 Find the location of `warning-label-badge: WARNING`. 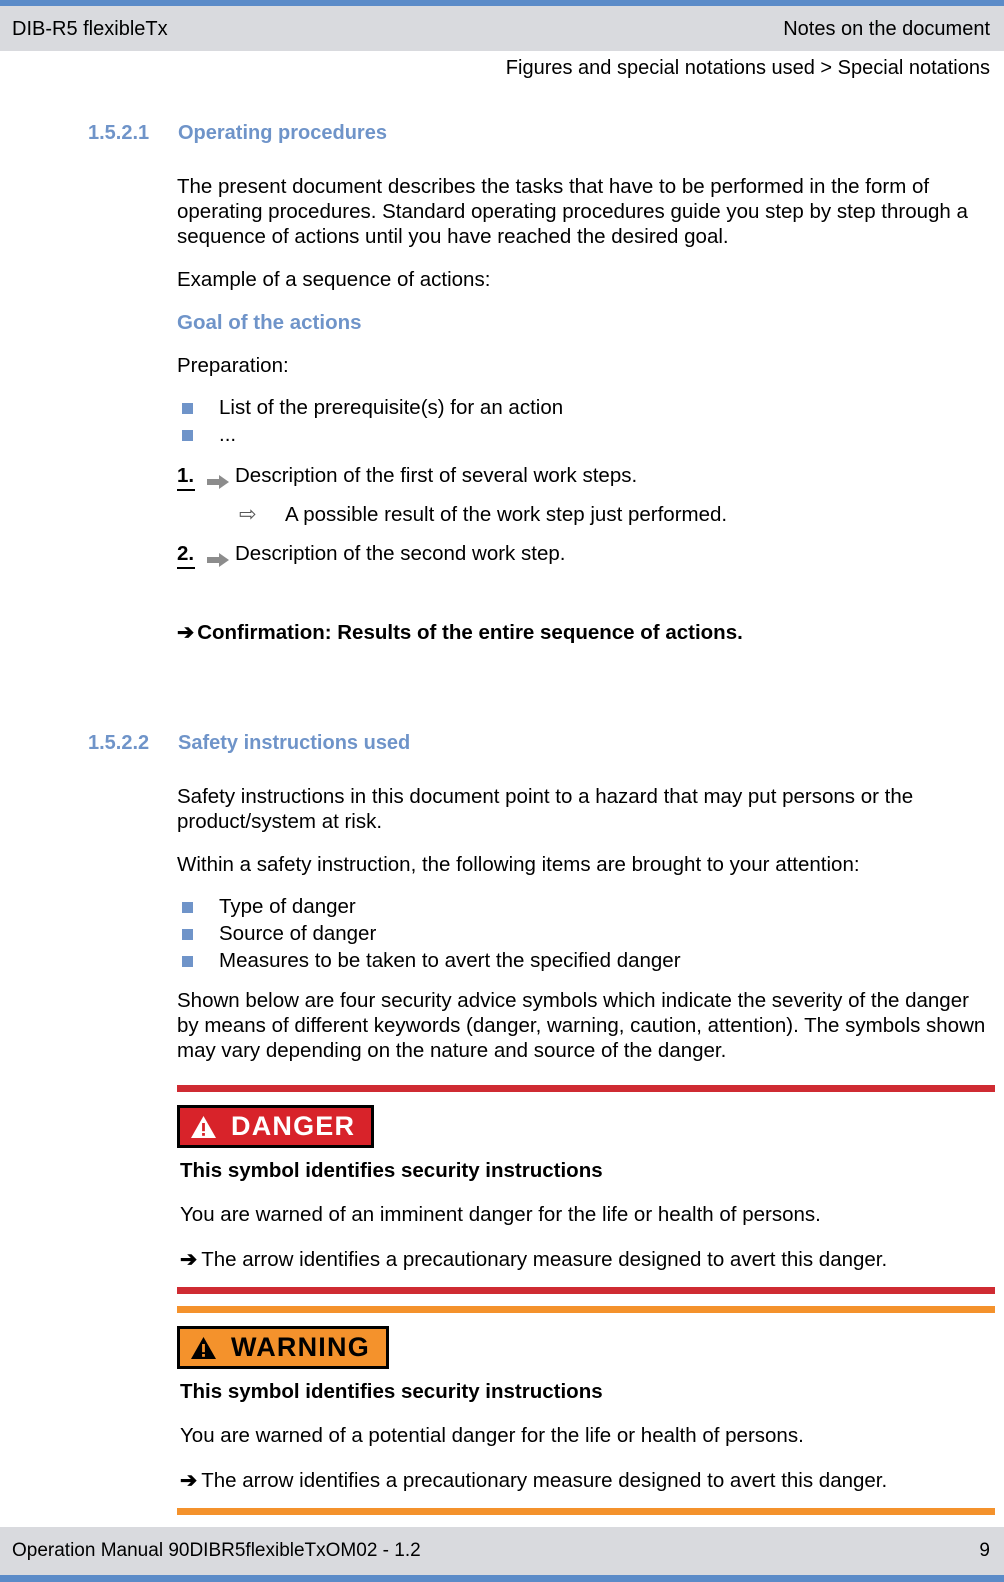

warning-label-badge: WARNING is located at coordinates (283, 1347).